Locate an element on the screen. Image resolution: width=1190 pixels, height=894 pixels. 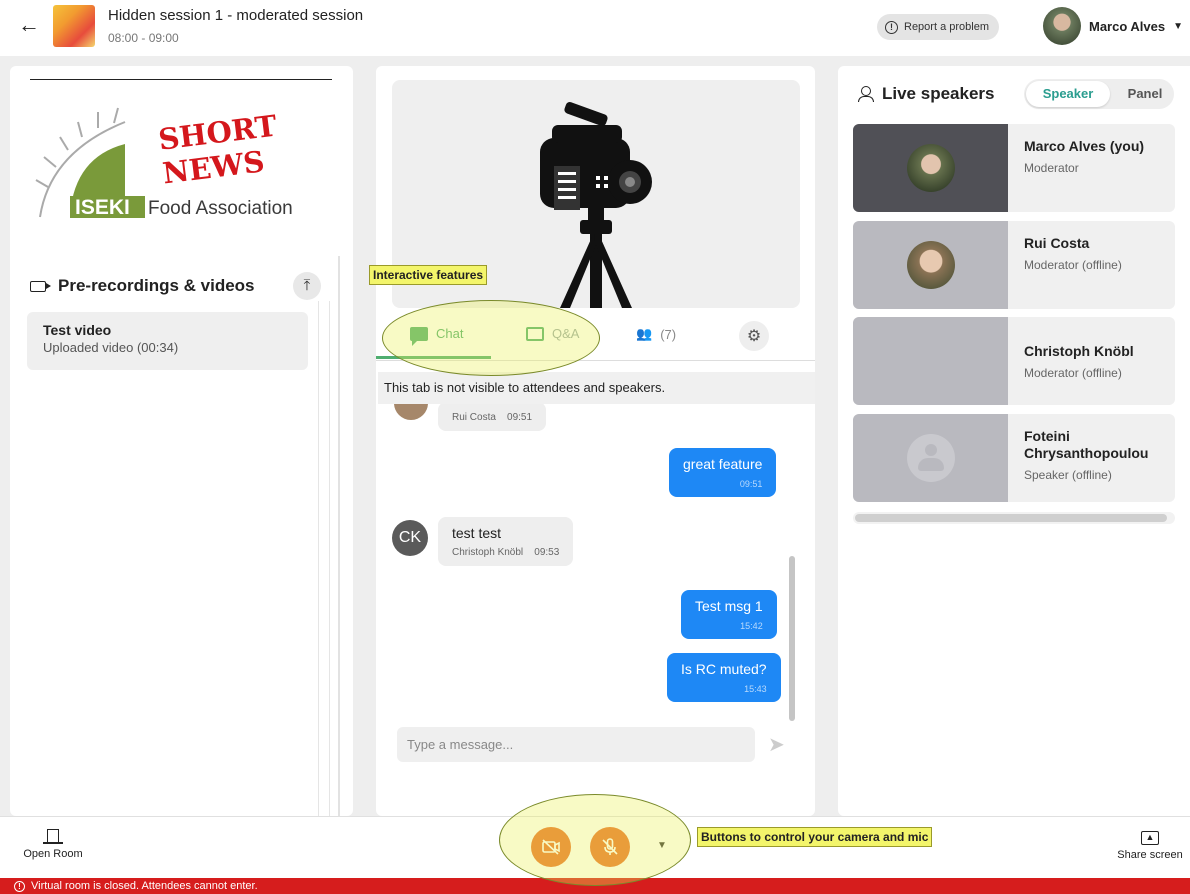
chevron-down-icon: ▼ is located at coordinates (1178, 26).